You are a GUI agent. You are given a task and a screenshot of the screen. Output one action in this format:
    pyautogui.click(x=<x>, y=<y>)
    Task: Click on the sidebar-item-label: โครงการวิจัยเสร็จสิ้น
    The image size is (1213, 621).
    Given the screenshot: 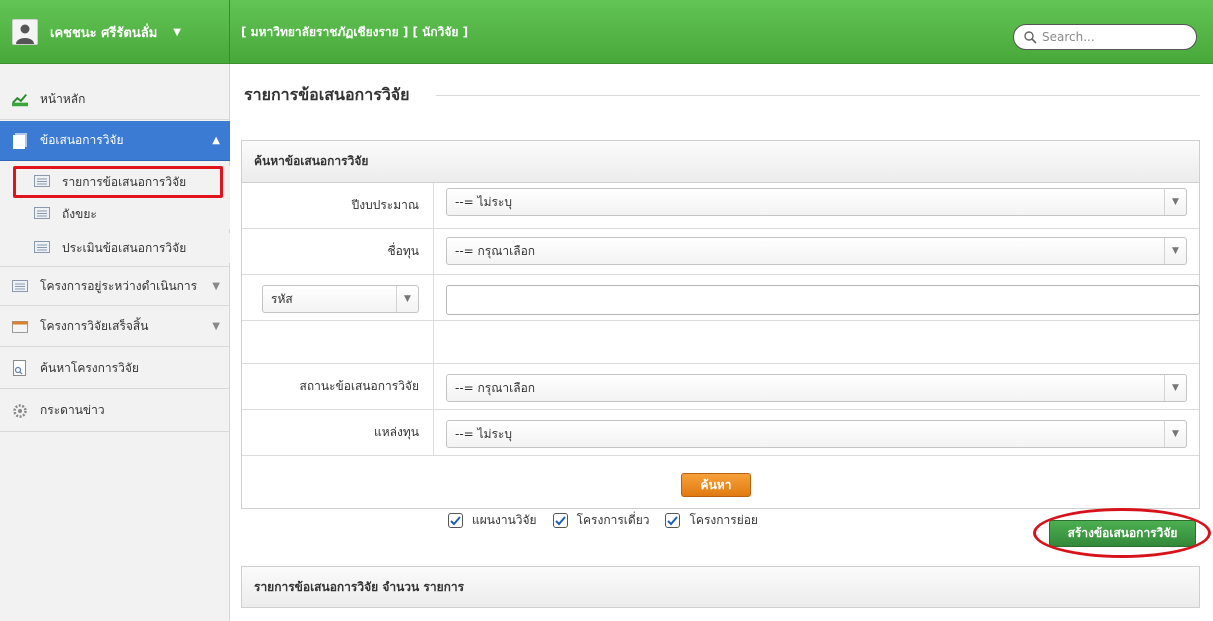 What is the action you would take?
    pyautogui.click(x=94, y=326)
    